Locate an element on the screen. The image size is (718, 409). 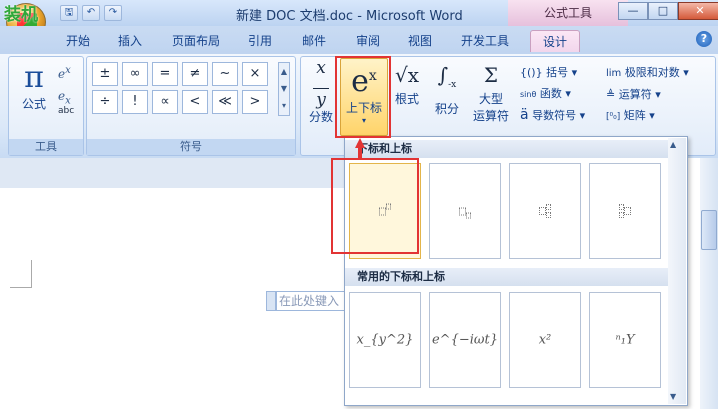
undo-icon: ↶ is located at coordinates (91, 13).